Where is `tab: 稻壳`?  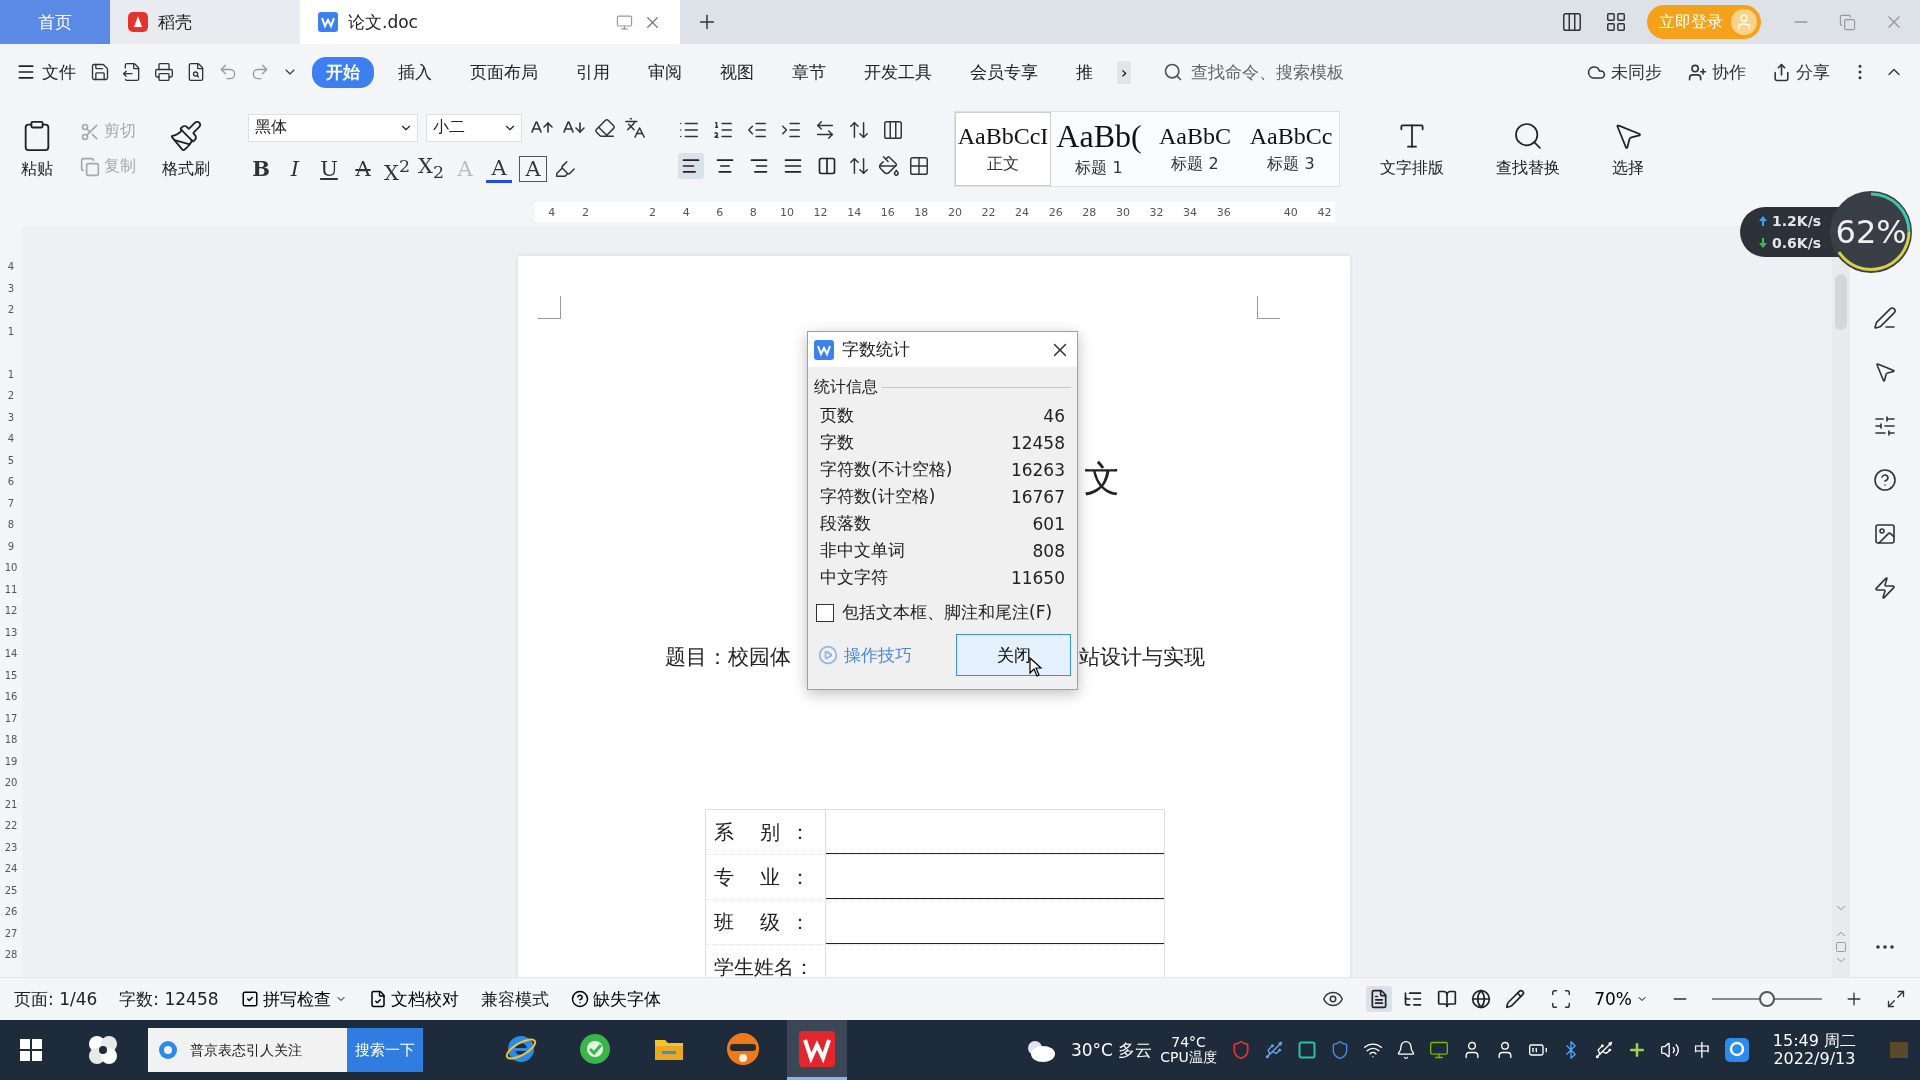 tab: 稻壳 is located at coordinates (205, 22).